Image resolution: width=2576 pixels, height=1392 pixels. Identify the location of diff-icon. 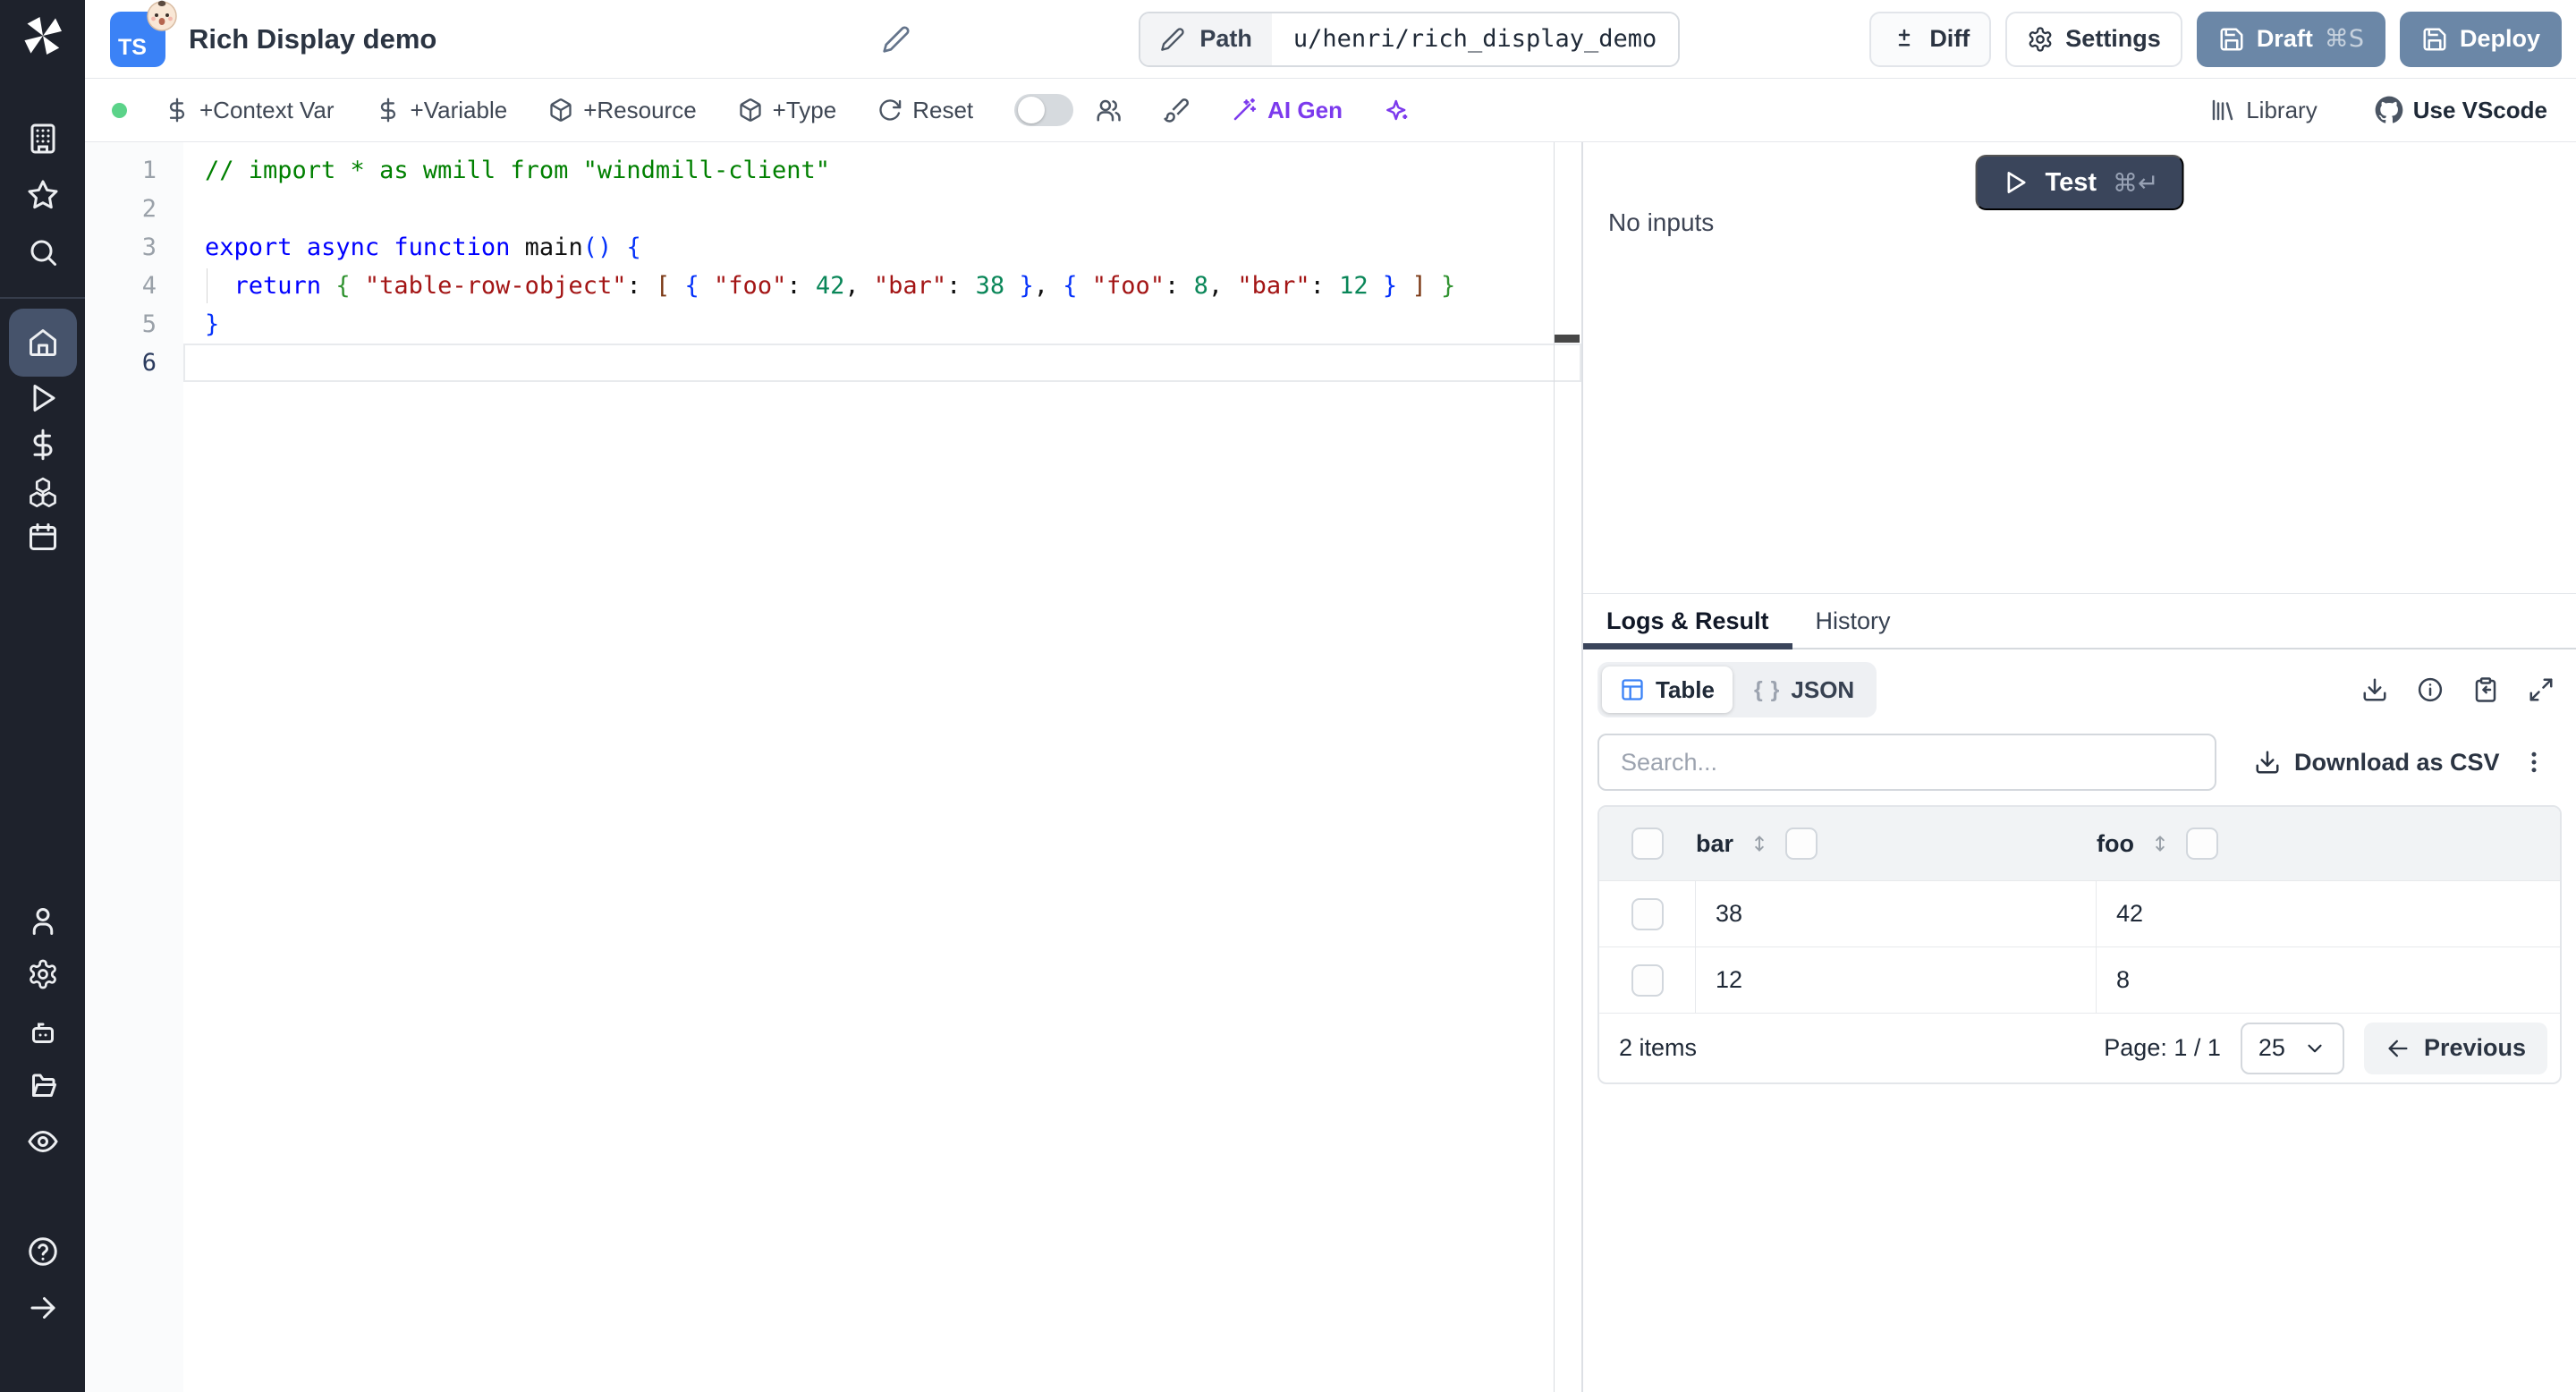
(1905, 37).